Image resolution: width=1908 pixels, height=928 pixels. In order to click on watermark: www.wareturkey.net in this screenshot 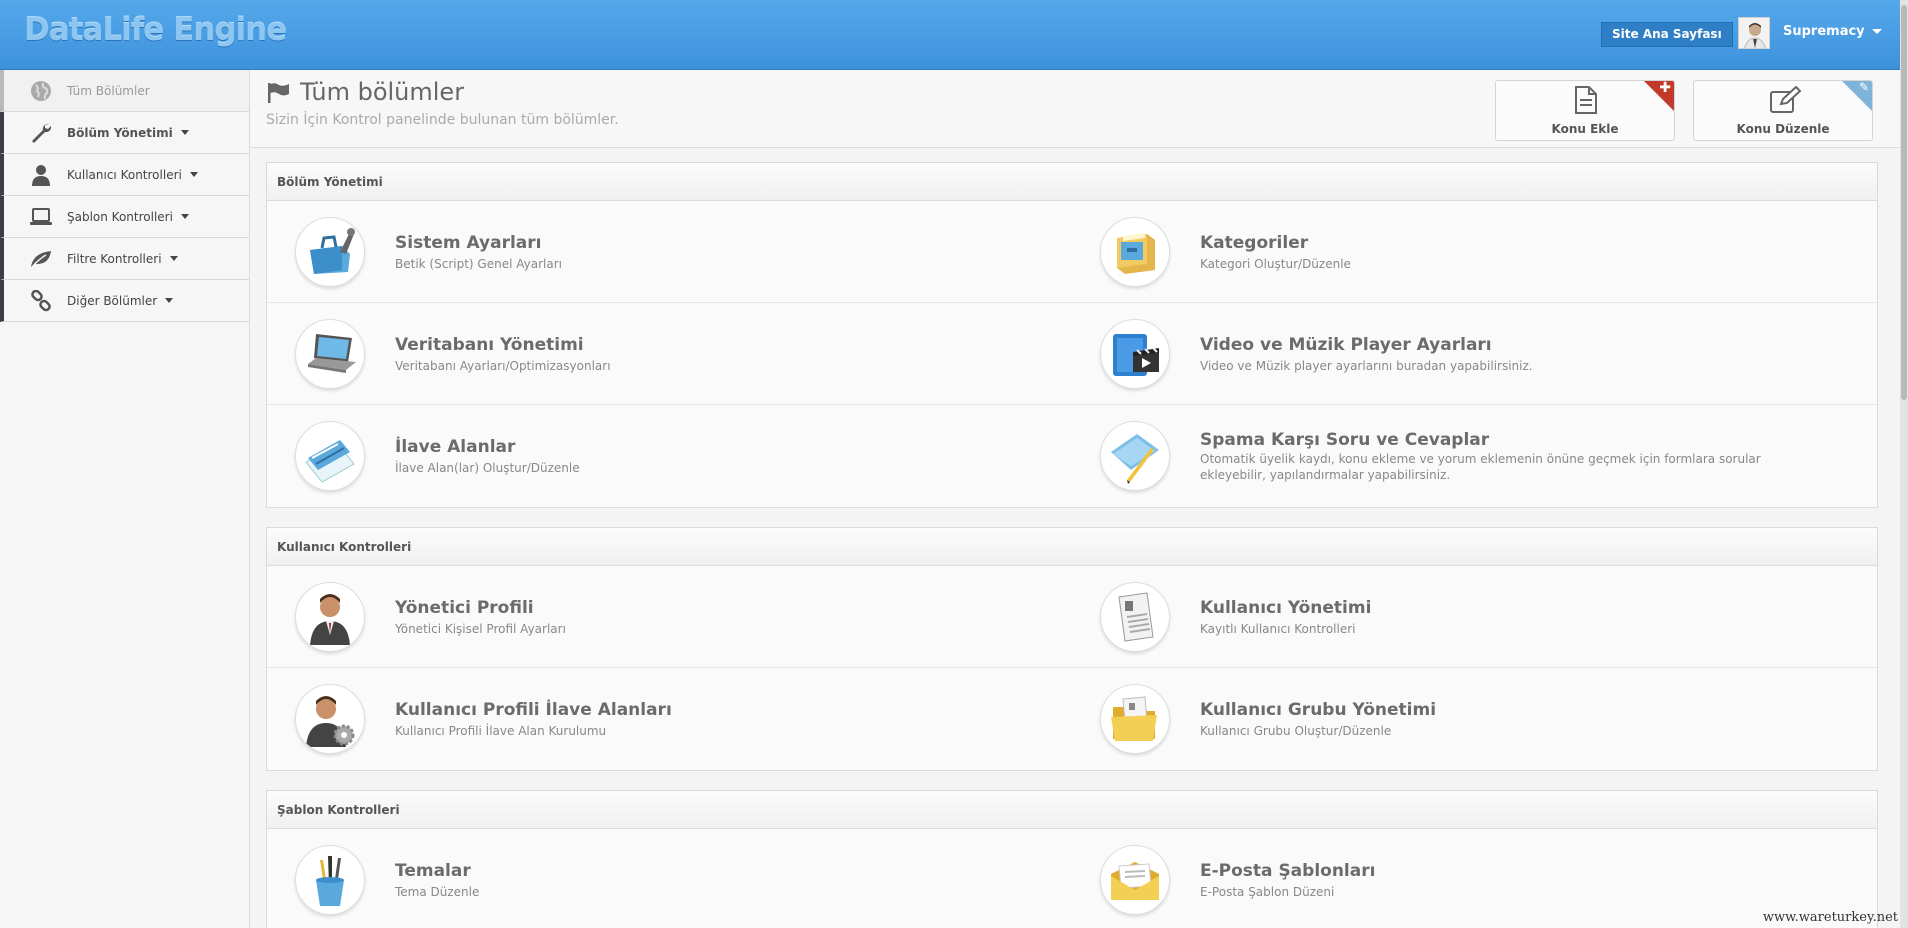, I will do `click(1830, 917)`.